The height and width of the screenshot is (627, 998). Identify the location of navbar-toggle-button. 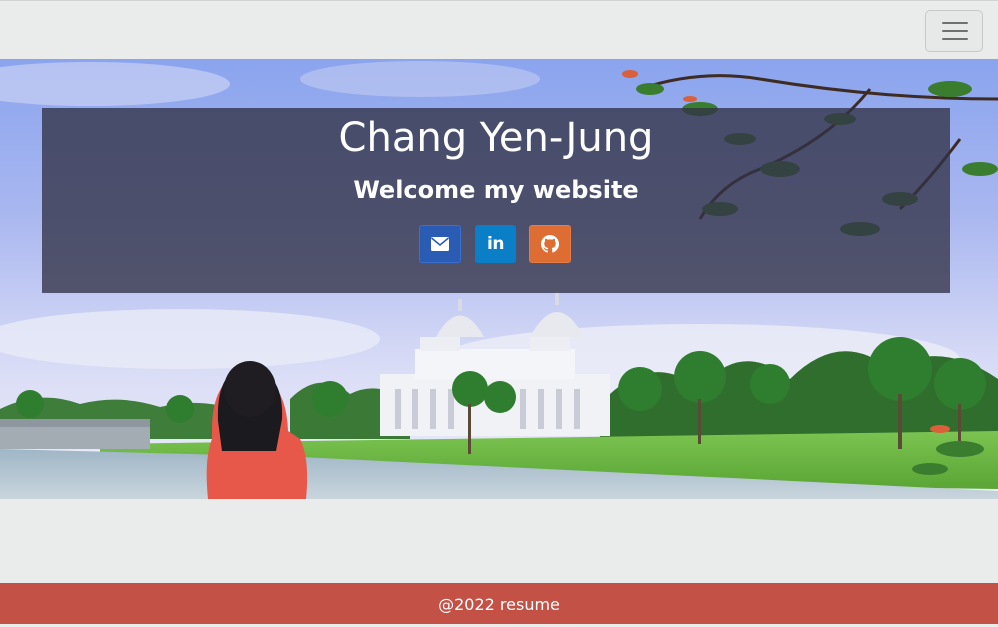
(954, 31).